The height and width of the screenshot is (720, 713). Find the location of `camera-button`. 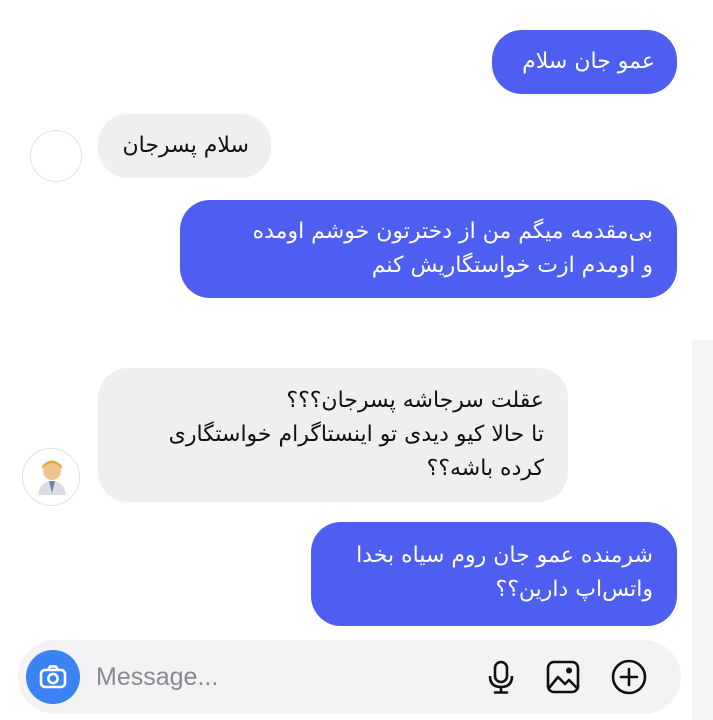

camera-button is located at coordinates (53, 677).